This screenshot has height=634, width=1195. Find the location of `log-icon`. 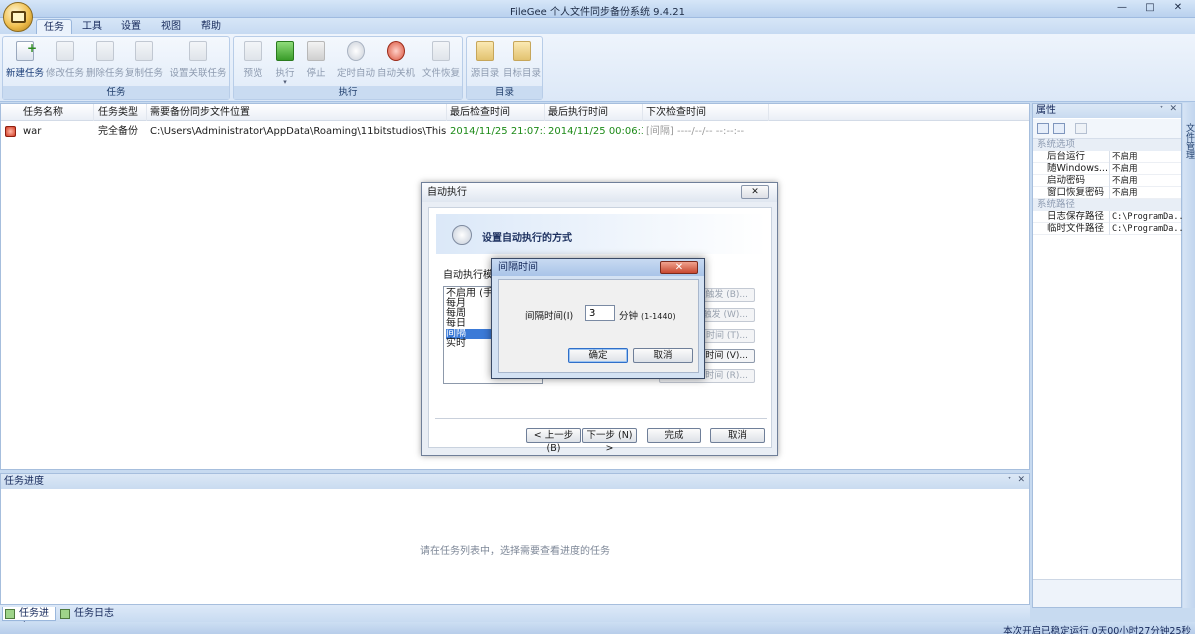

log-icon is located at coordinates (65, 614).